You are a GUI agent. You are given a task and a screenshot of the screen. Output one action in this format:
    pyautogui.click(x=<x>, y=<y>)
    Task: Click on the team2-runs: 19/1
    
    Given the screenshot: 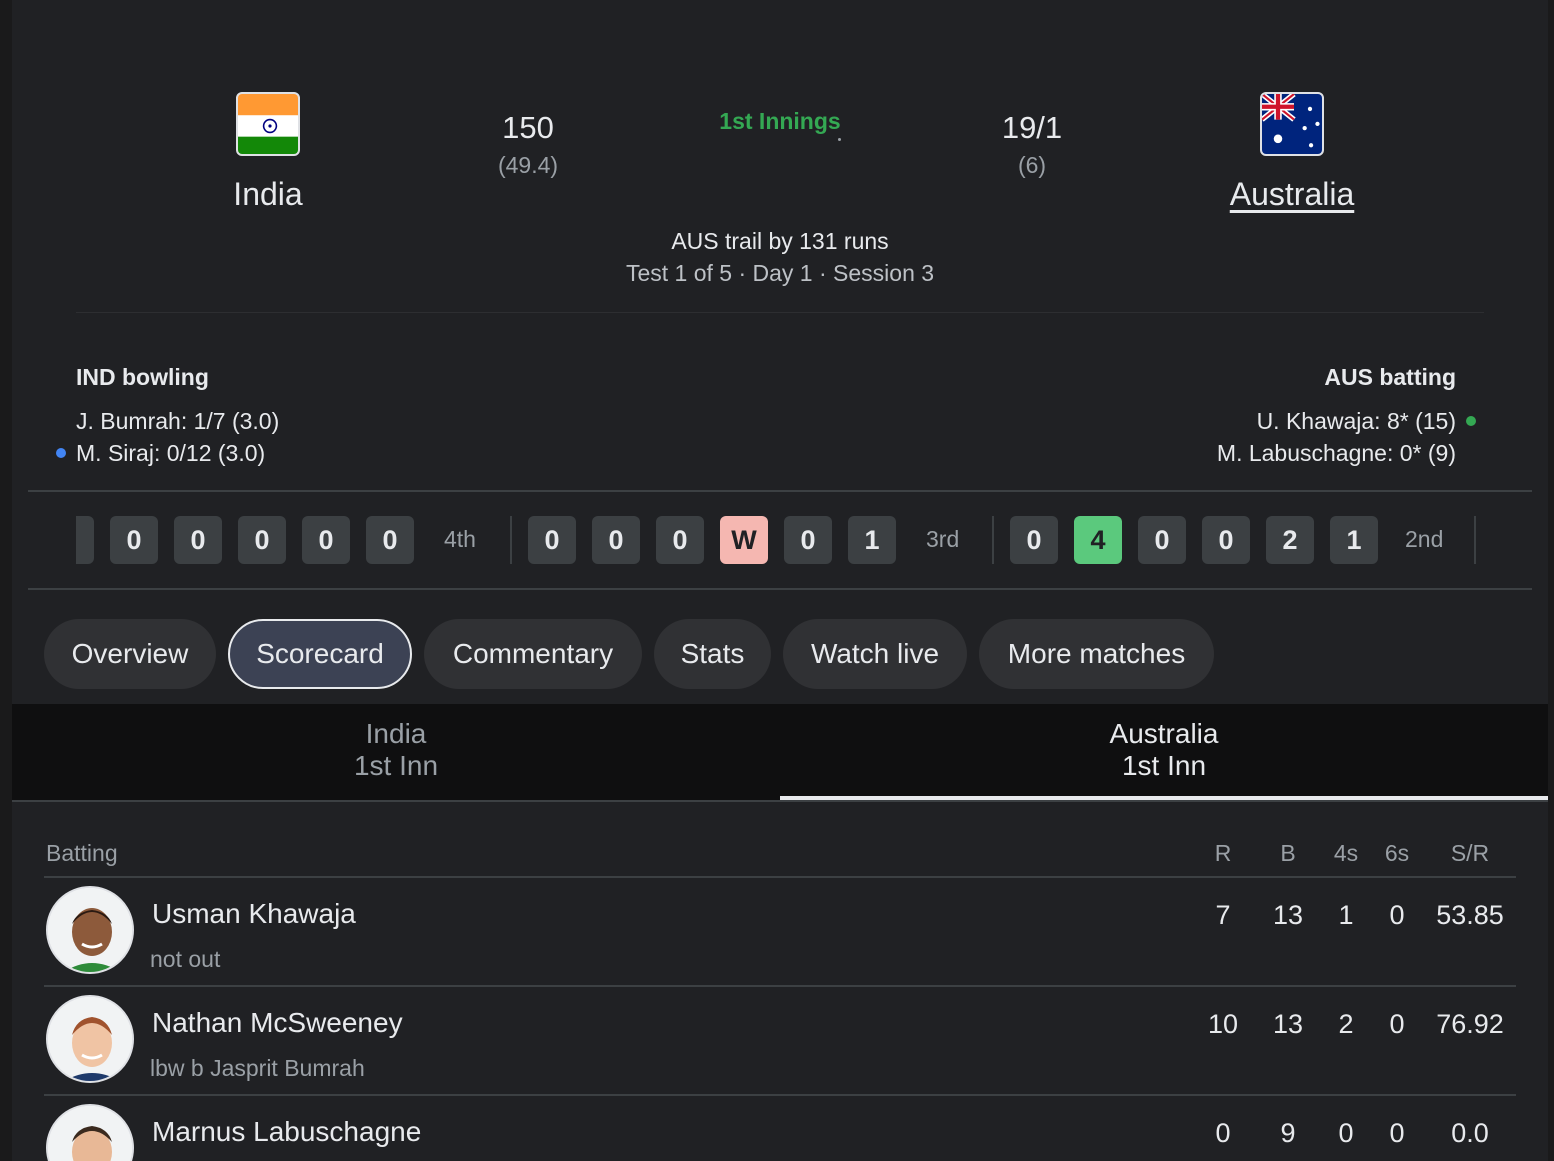 What is the action you would take?
    pyautogui.click(x=1032, y=127)
    